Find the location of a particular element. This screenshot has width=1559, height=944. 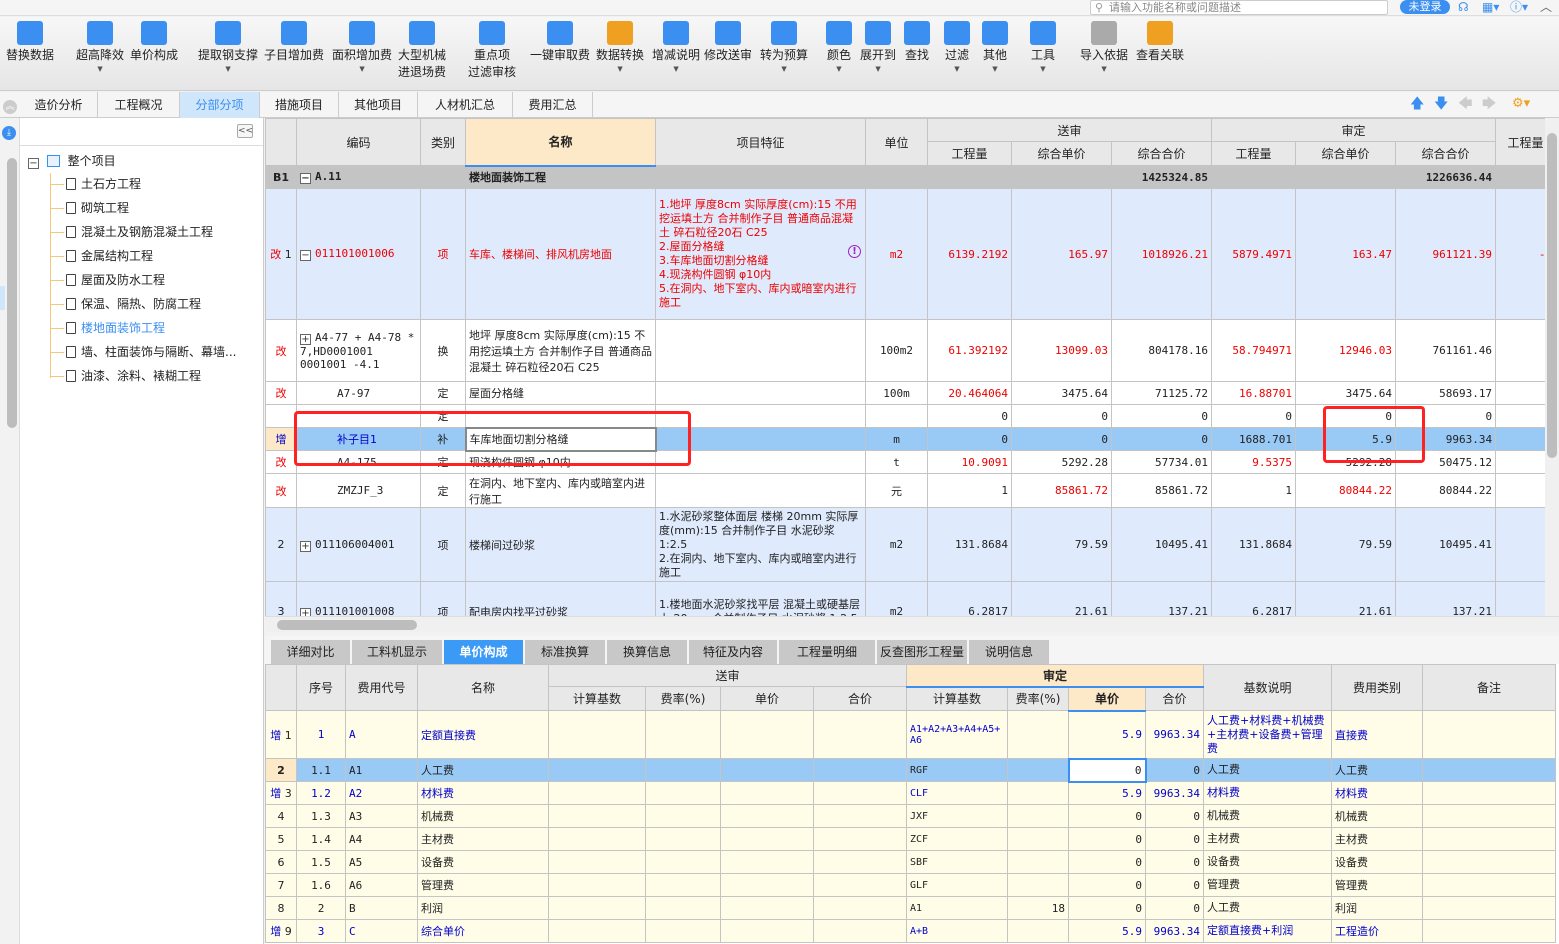

detail-tab-3: 标准换算 is located at coordinates (565, 652).